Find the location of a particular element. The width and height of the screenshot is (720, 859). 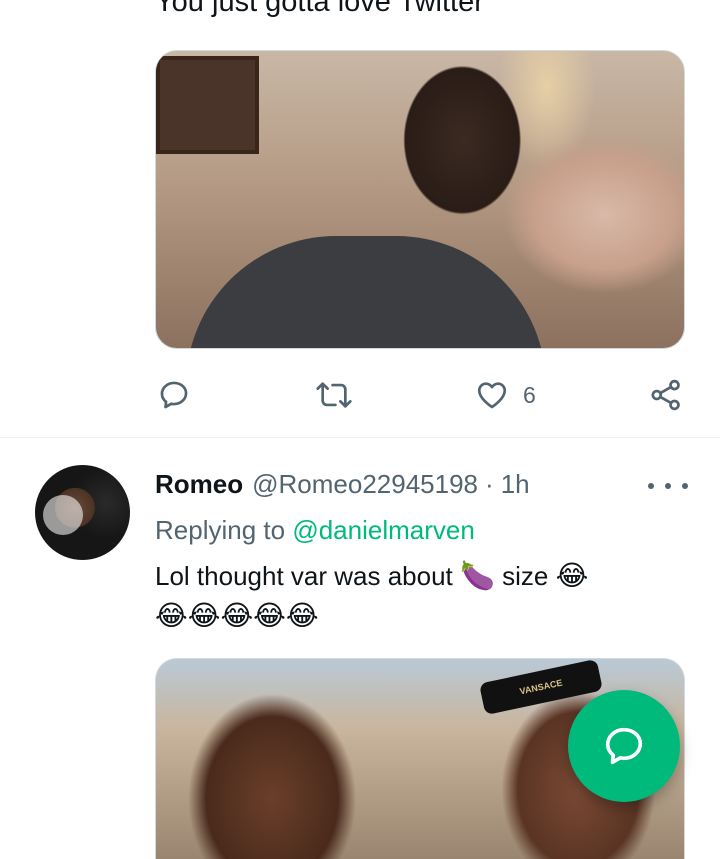

replying-to-mention: @danielmarven is located at coordinates (383, 530).